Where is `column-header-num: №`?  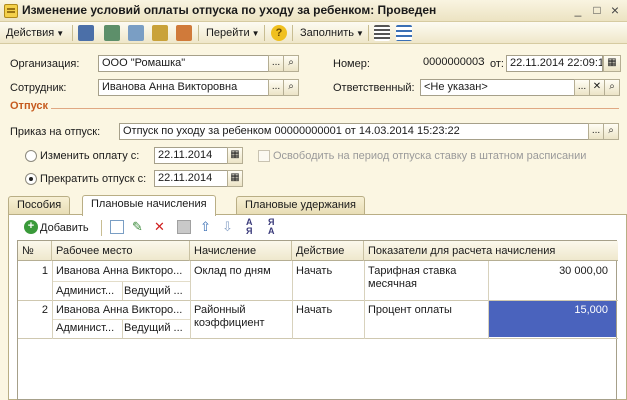 column-header-num: № is located at coordinates (35, 251).